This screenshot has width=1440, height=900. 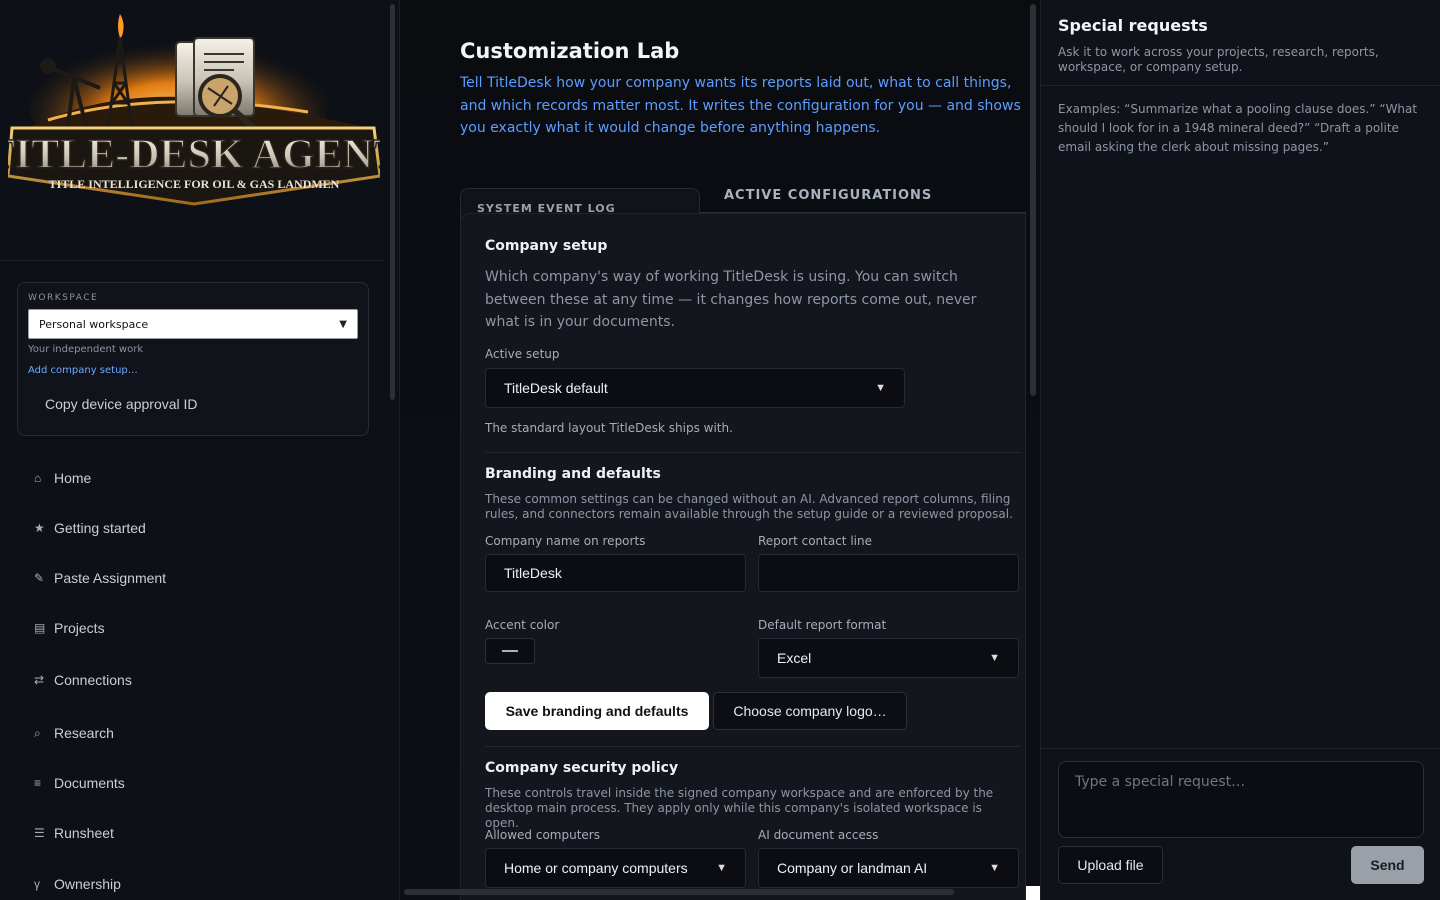 I want to click on tab-active-configurations: ACTIVE CONFIGURATIONS, so click(x=828, y=195).